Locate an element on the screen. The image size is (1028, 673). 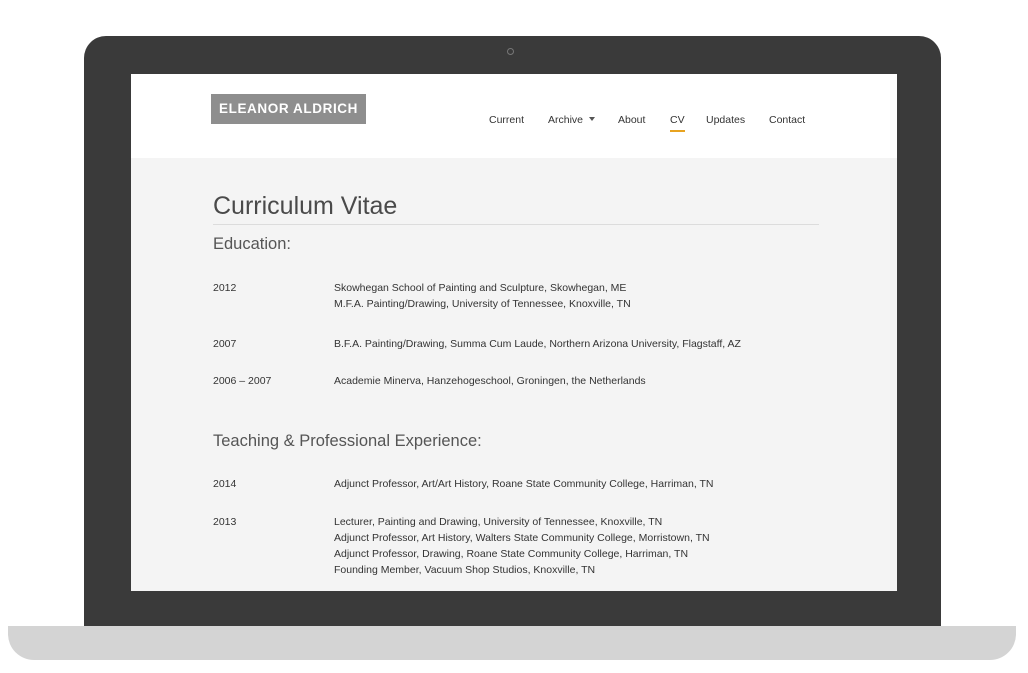
nav-item-label: Updates is located at coordinates (726, 120).